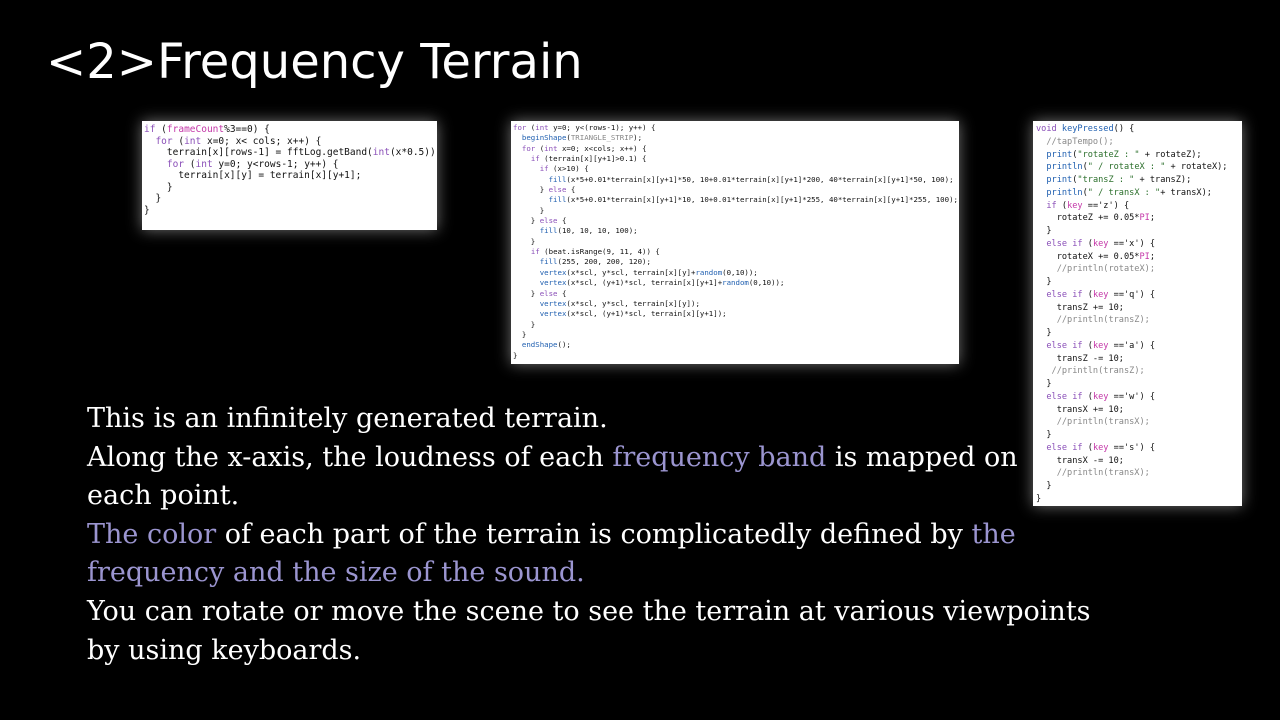 This screenshot has width=1280, height=720. What do you see at coordinates (1132, 294) in the screenshot?
I see `code-token: =='q') {` at bounding box center [1132, 294].